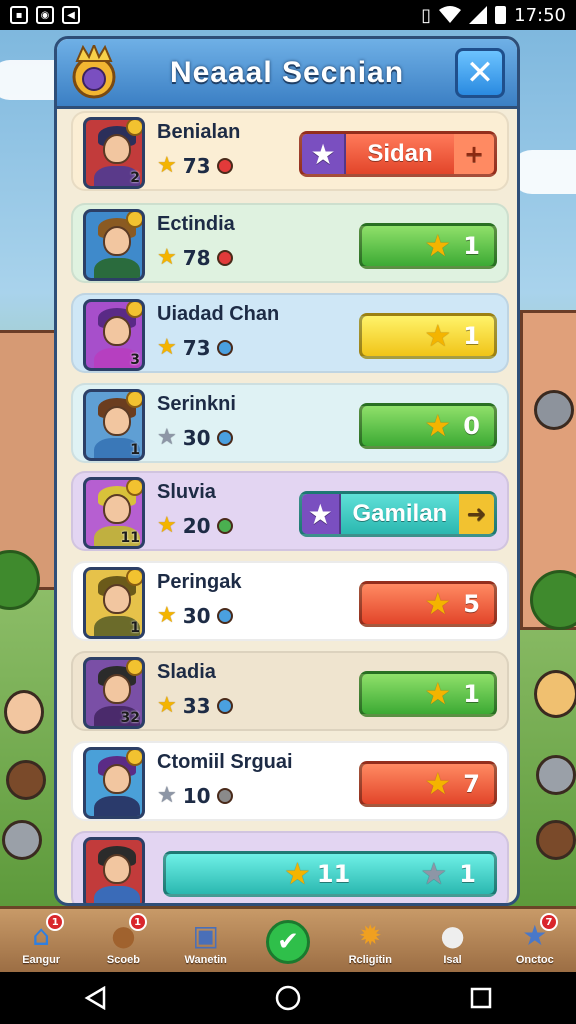 The image size is (576, 1024). Describe the element at coordinates (186, 492) in the screenshot. I see `player-name: Sluvia` at that location.